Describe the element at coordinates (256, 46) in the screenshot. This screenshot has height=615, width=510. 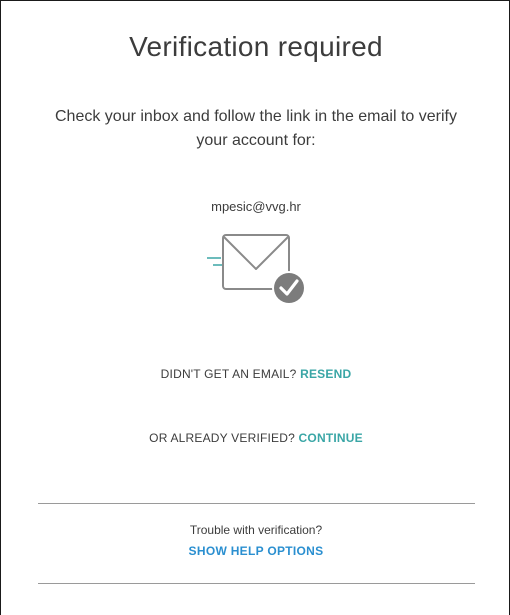
I see `page-title: Verification required` at that location.